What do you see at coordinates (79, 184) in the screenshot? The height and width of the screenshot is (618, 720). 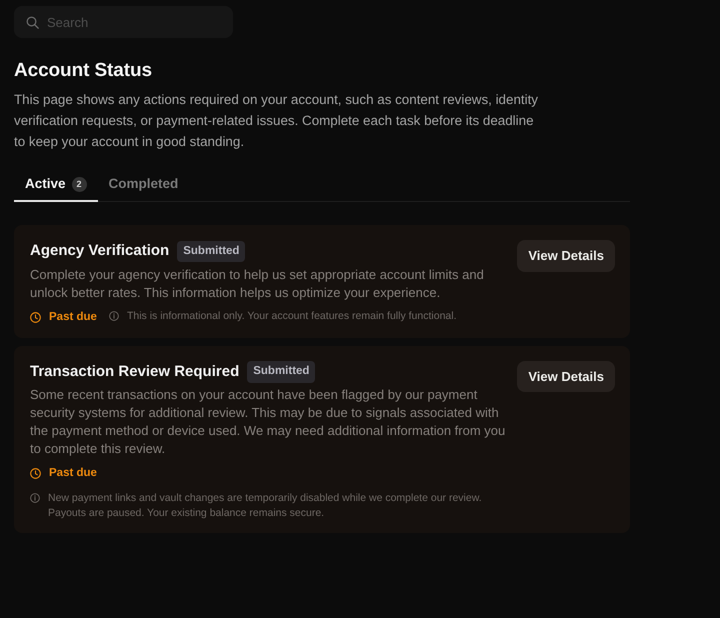 I see `count-badge: 2` at bounding box center [79, 184].